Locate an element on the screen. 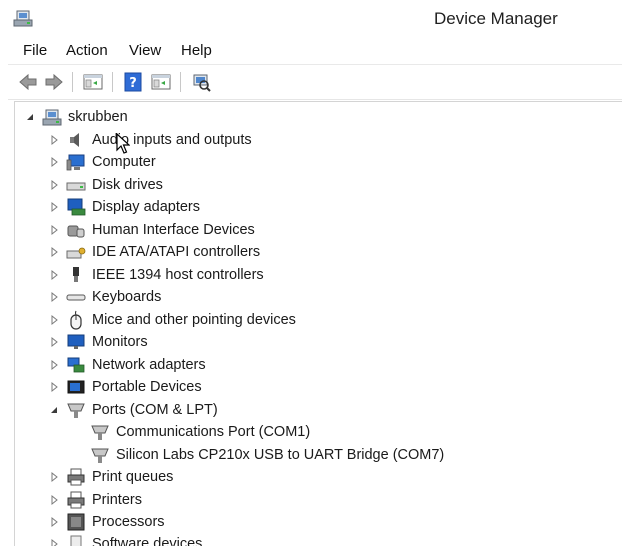 The image size is (622, 546). tree-category-processors: Processors is located at coordinates (106, 522).